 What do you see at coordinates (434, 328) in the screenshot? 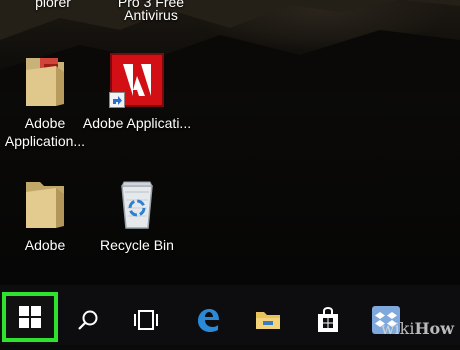
I see `watermark-part-how: How` at bounding box center [434, 328].